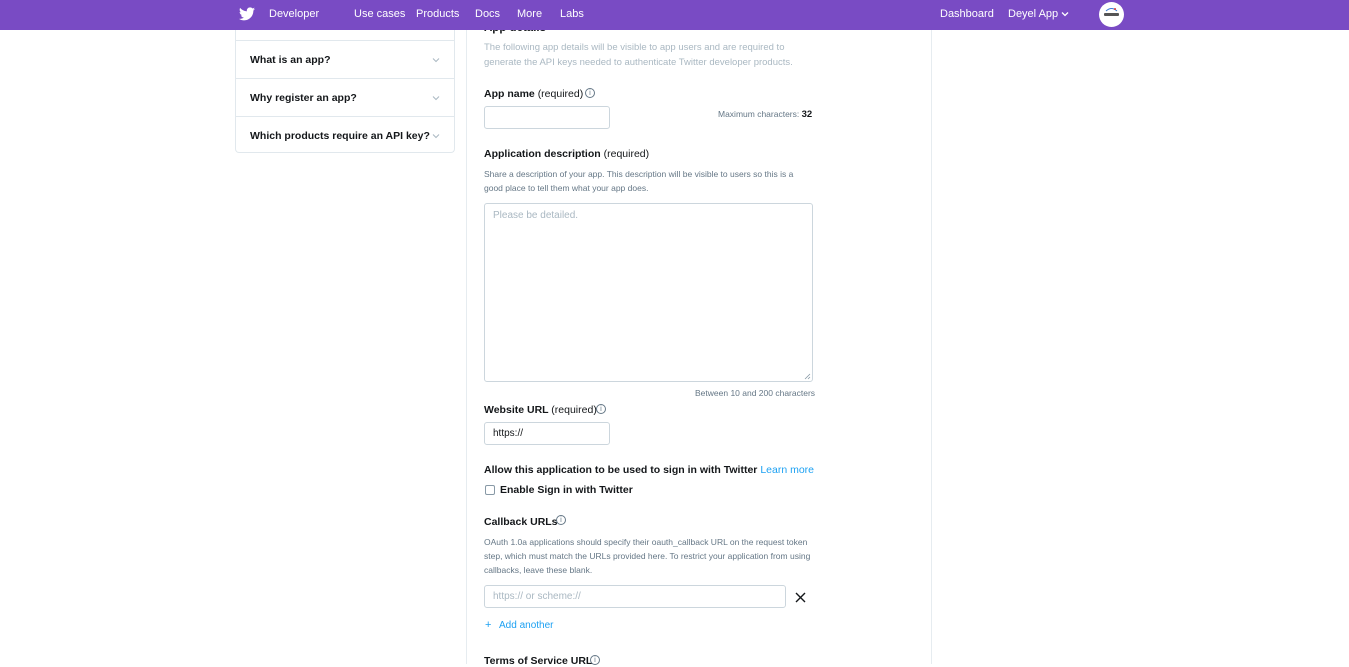 The width and height of the screenshot is (1349, 667). Describe the element at coordinates (567, 154) in the screenshot. I see `app-description-label: Application description (required)` at that location.